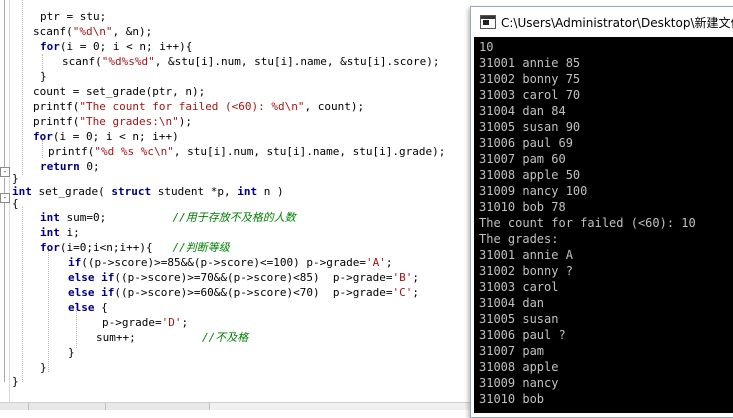  What do you see at coordinates (530, 79) in the screenshot?
I see `console-line: 31002 bonny 75` at bounding box center [530, 79].